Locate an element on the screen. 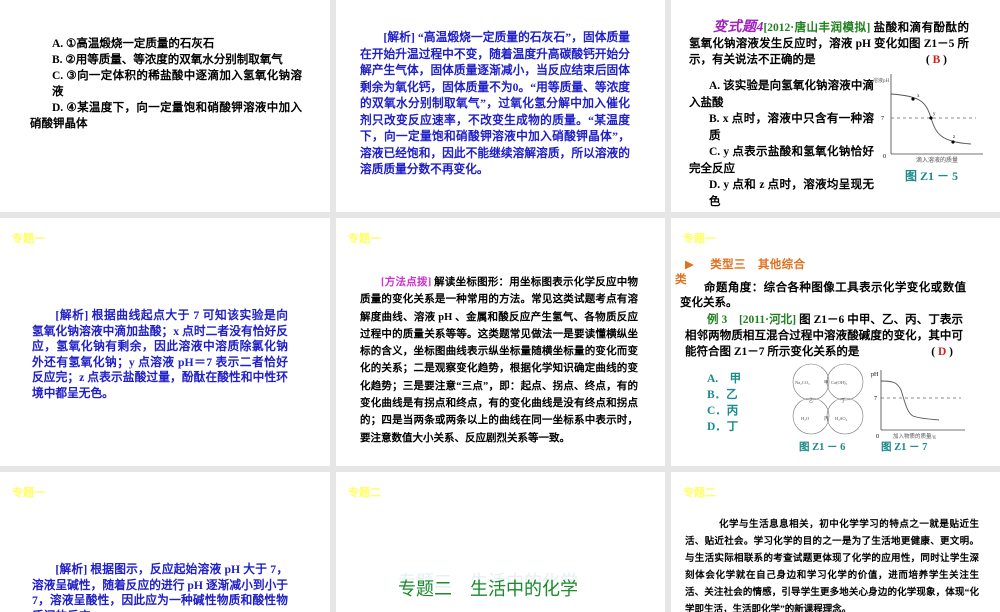  answer: B is located at coordinates (936, 60).